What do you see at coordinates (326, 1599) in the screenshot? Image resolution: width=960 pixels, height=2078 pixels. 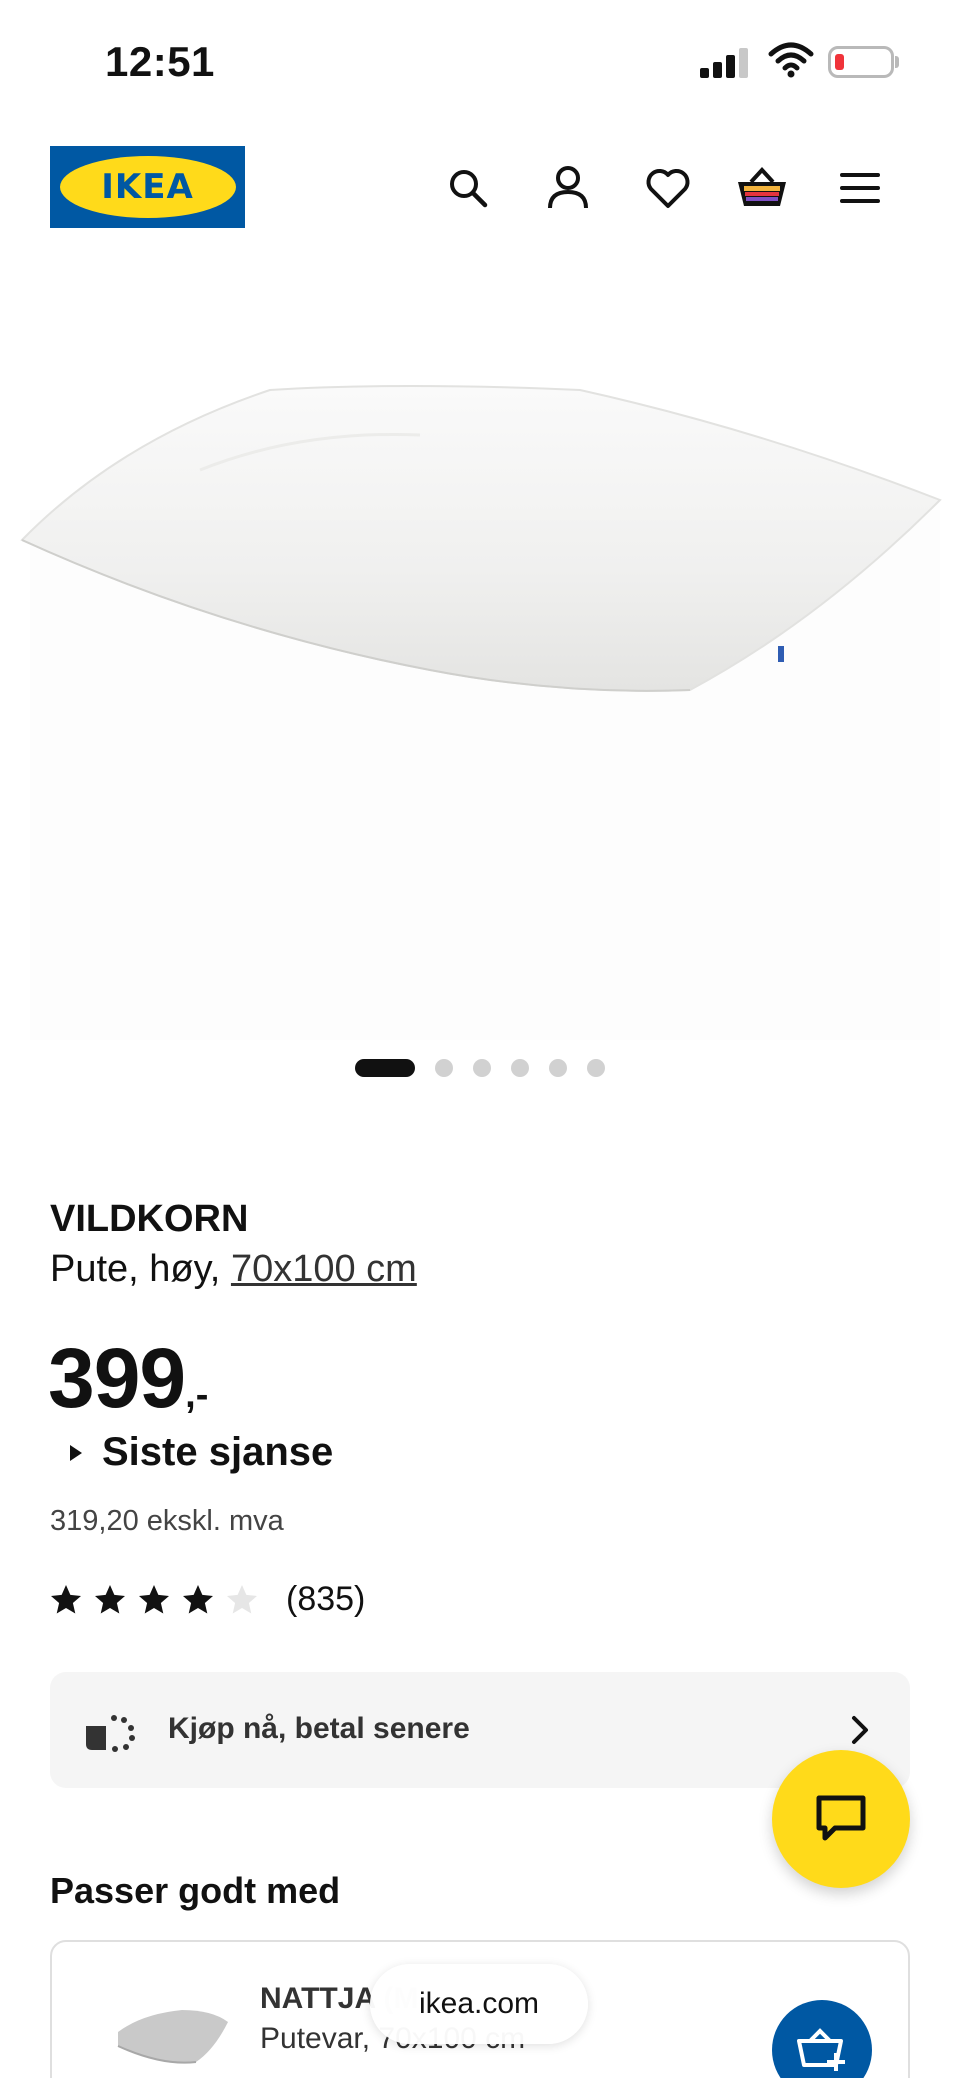 I see `review-count: (835)` at bounding box center [326, 1599].